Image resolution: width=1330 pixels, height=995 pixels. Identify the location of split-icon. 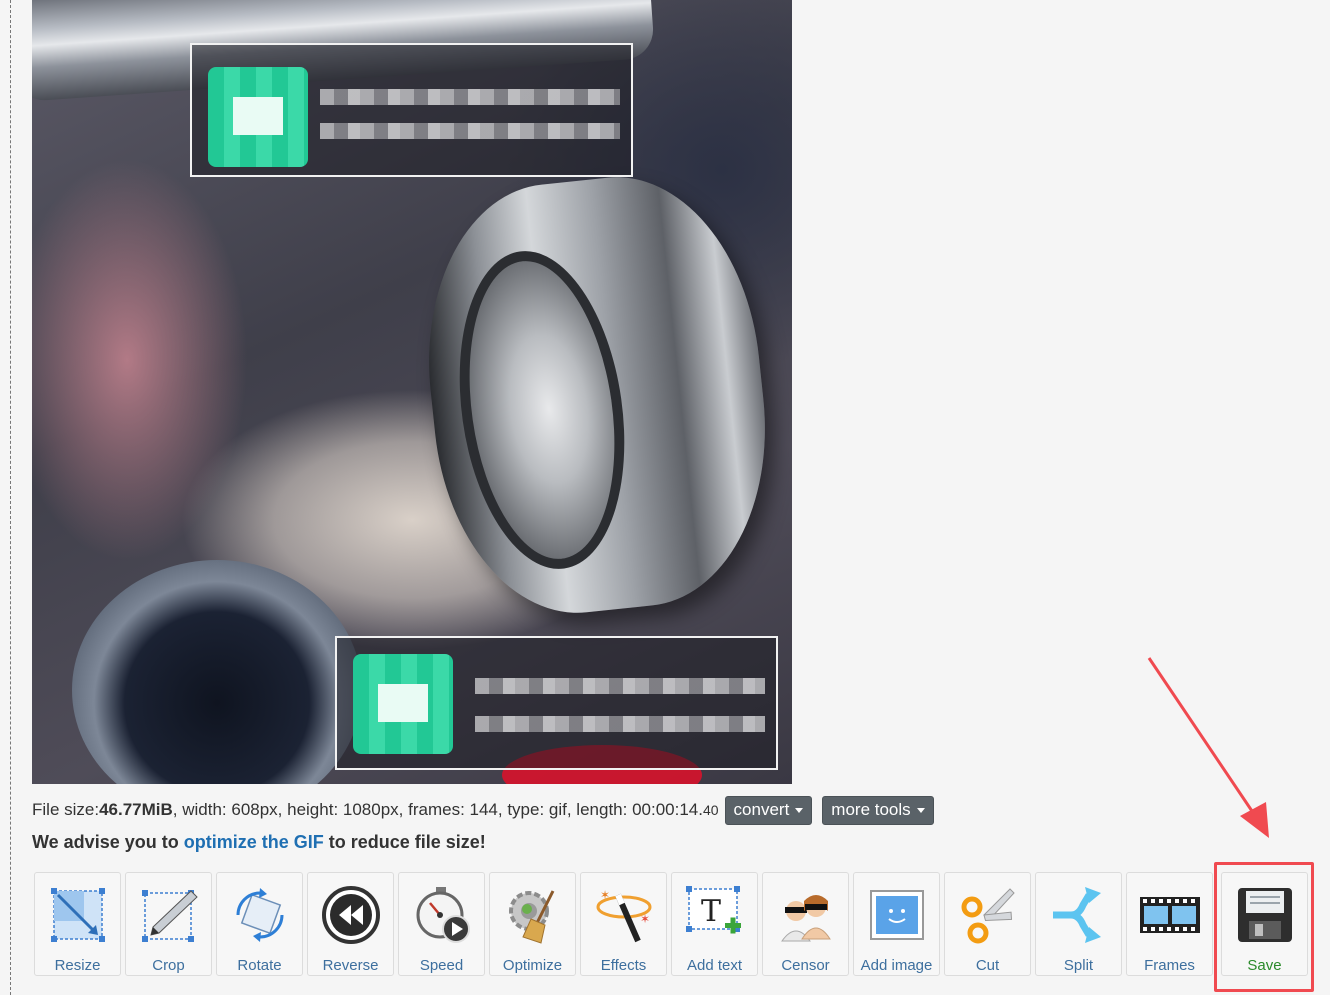
(1079, 915).